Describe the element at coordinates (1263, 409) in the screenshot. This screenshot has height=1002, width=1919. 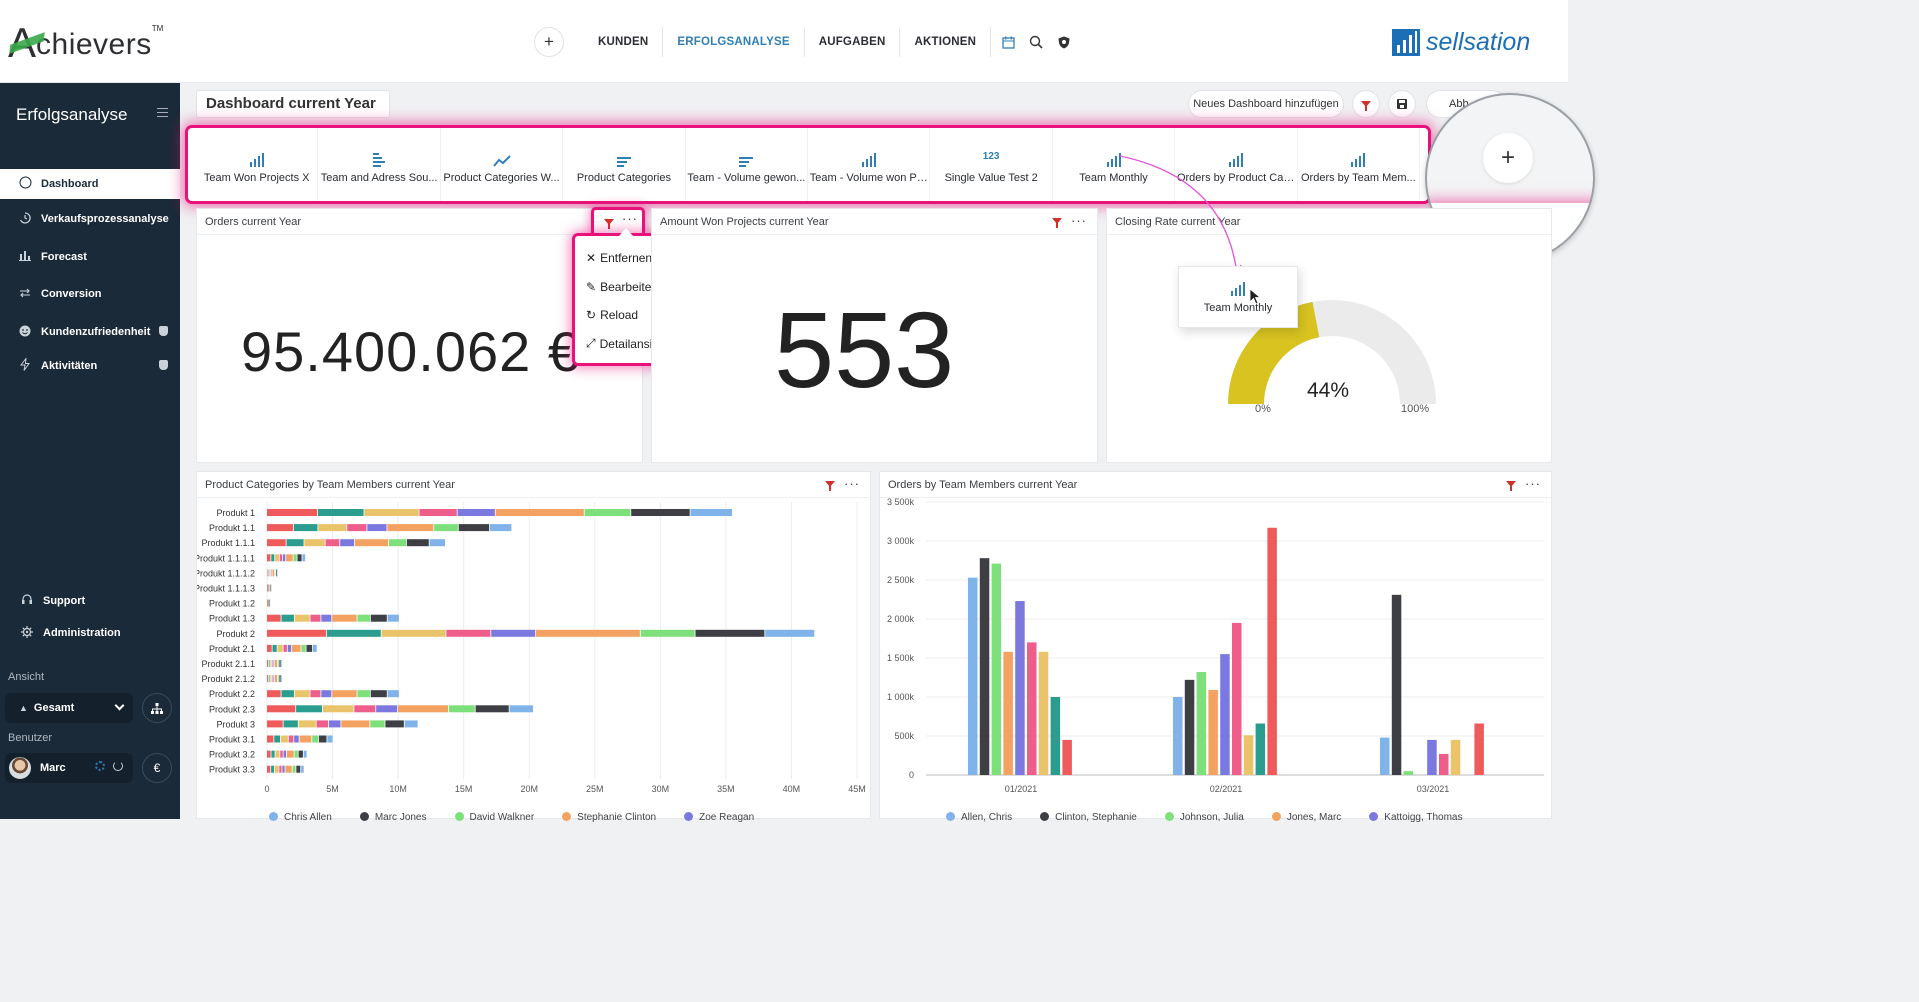
I see `gauge-min: 0%` at that location.